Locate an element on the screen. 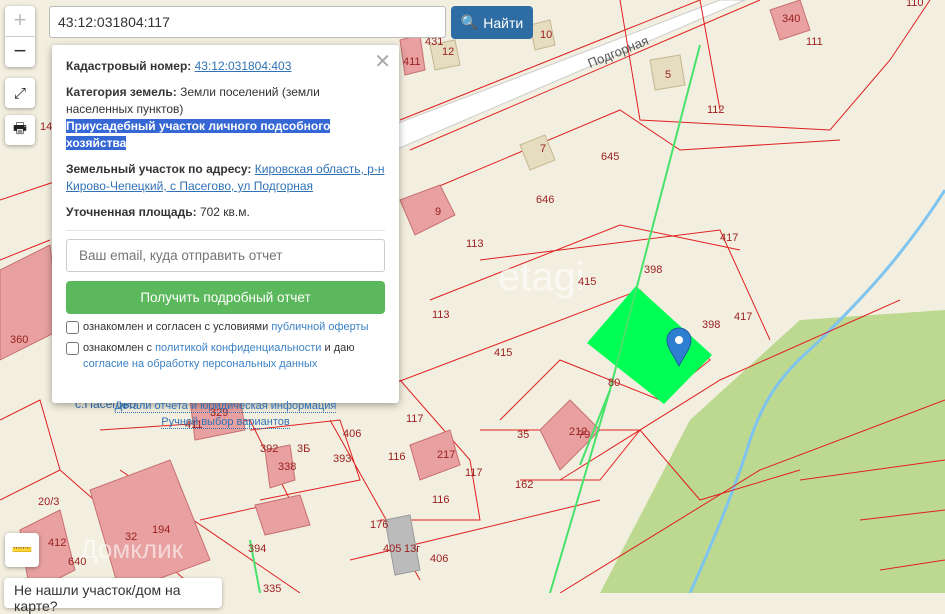 This screenshot has width=945, height=614. label: Категория земель: is located at coordinates (121, 92).